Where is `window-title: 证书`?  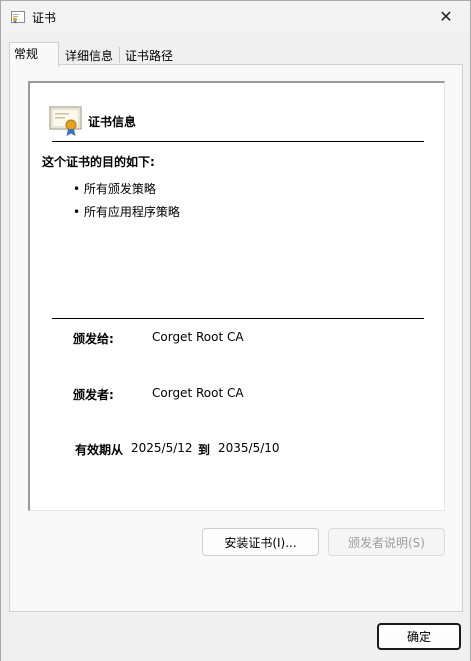 window-title: 证书 is located at coordinates (44, 18).